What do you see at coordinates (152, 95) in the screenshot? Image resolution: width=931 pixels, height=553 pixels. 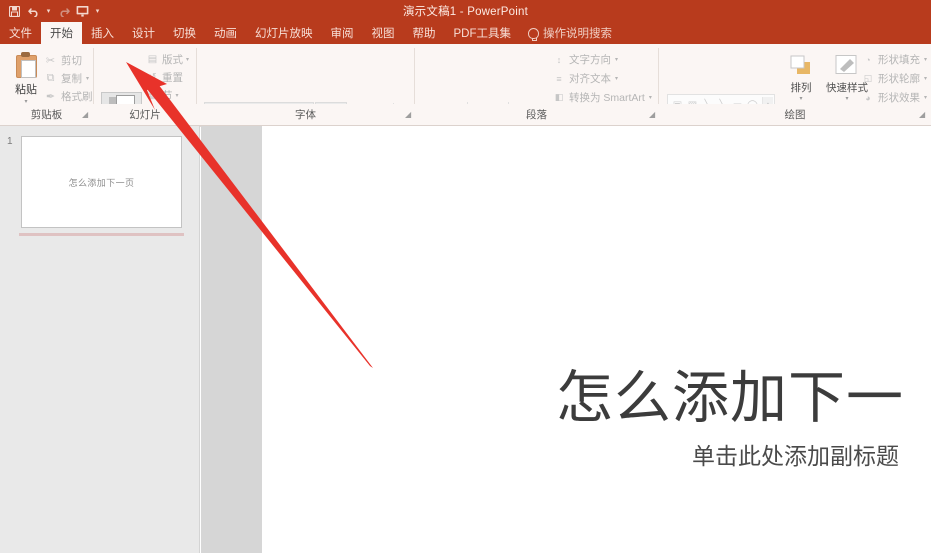 I see `section-icon: ▦` at bounding box center [152, 95].